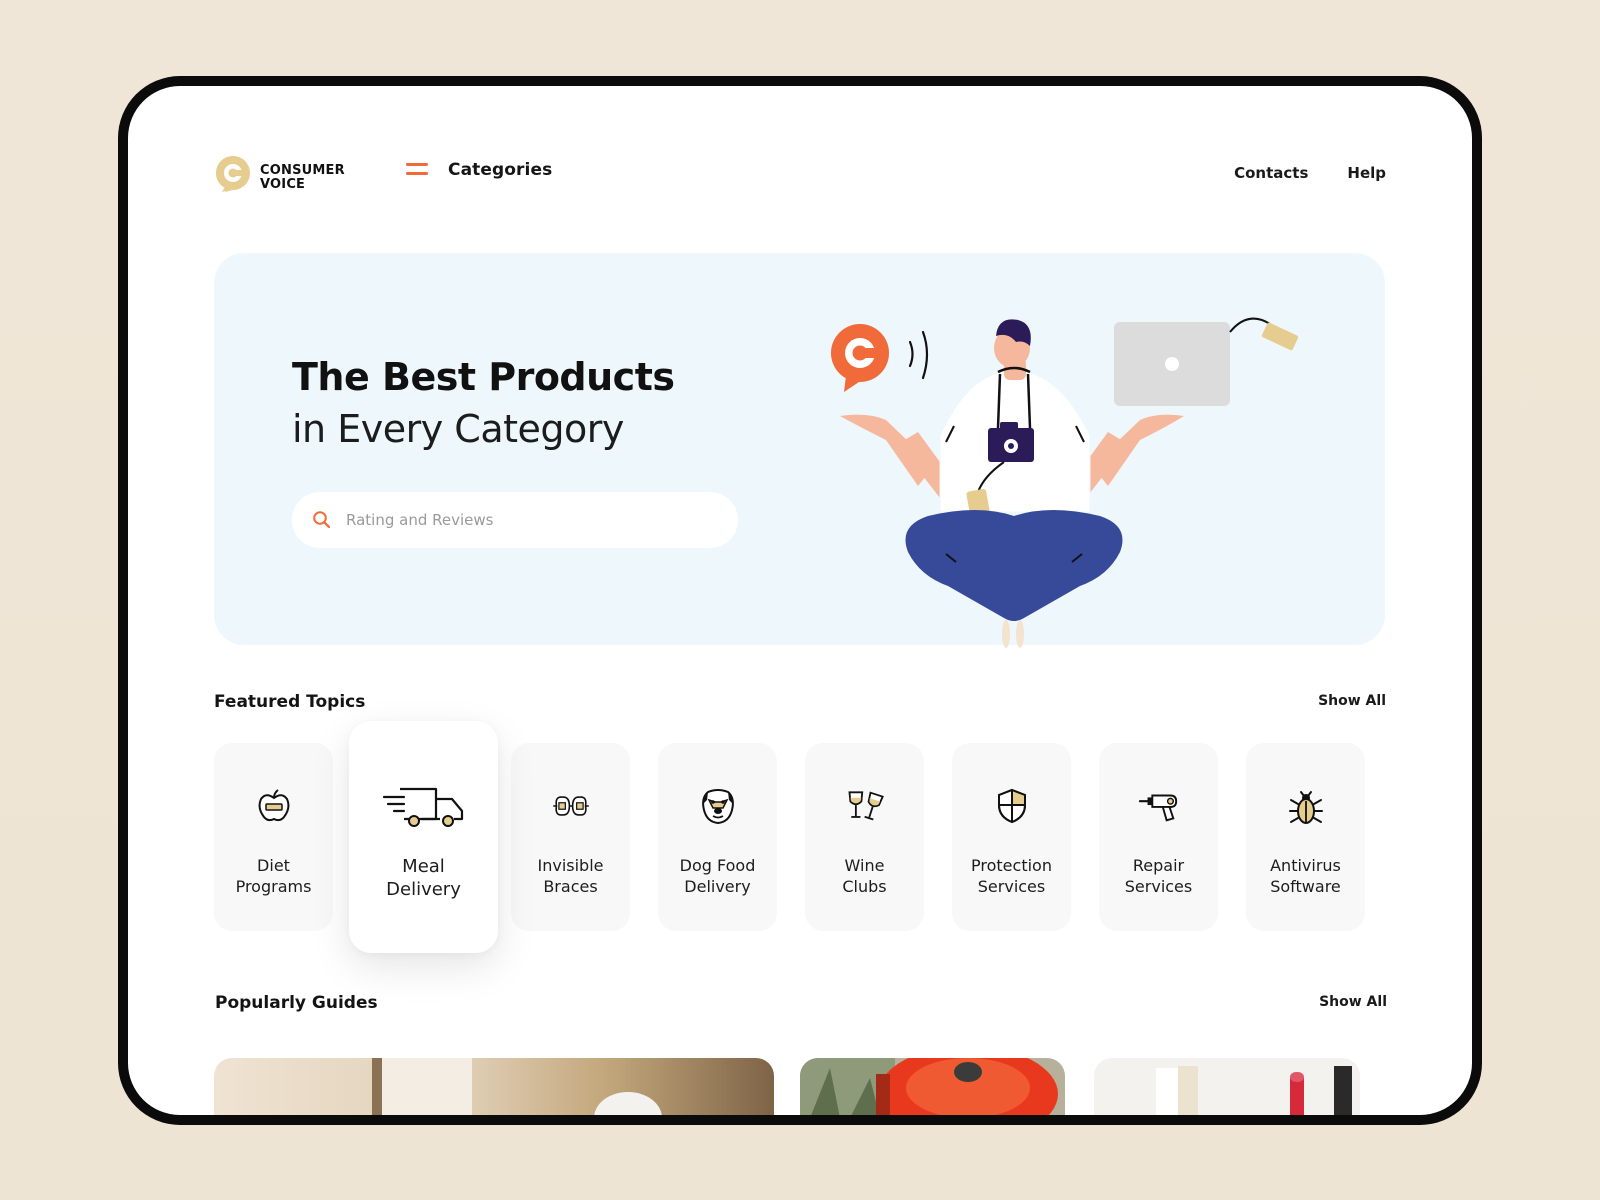 This screenshot has width=1600, height=1200. What do you see at coordinates (1305, 876) in the screenshot?
I see `topic-label: Antivirus Software` at bounding box center [1305, 876].